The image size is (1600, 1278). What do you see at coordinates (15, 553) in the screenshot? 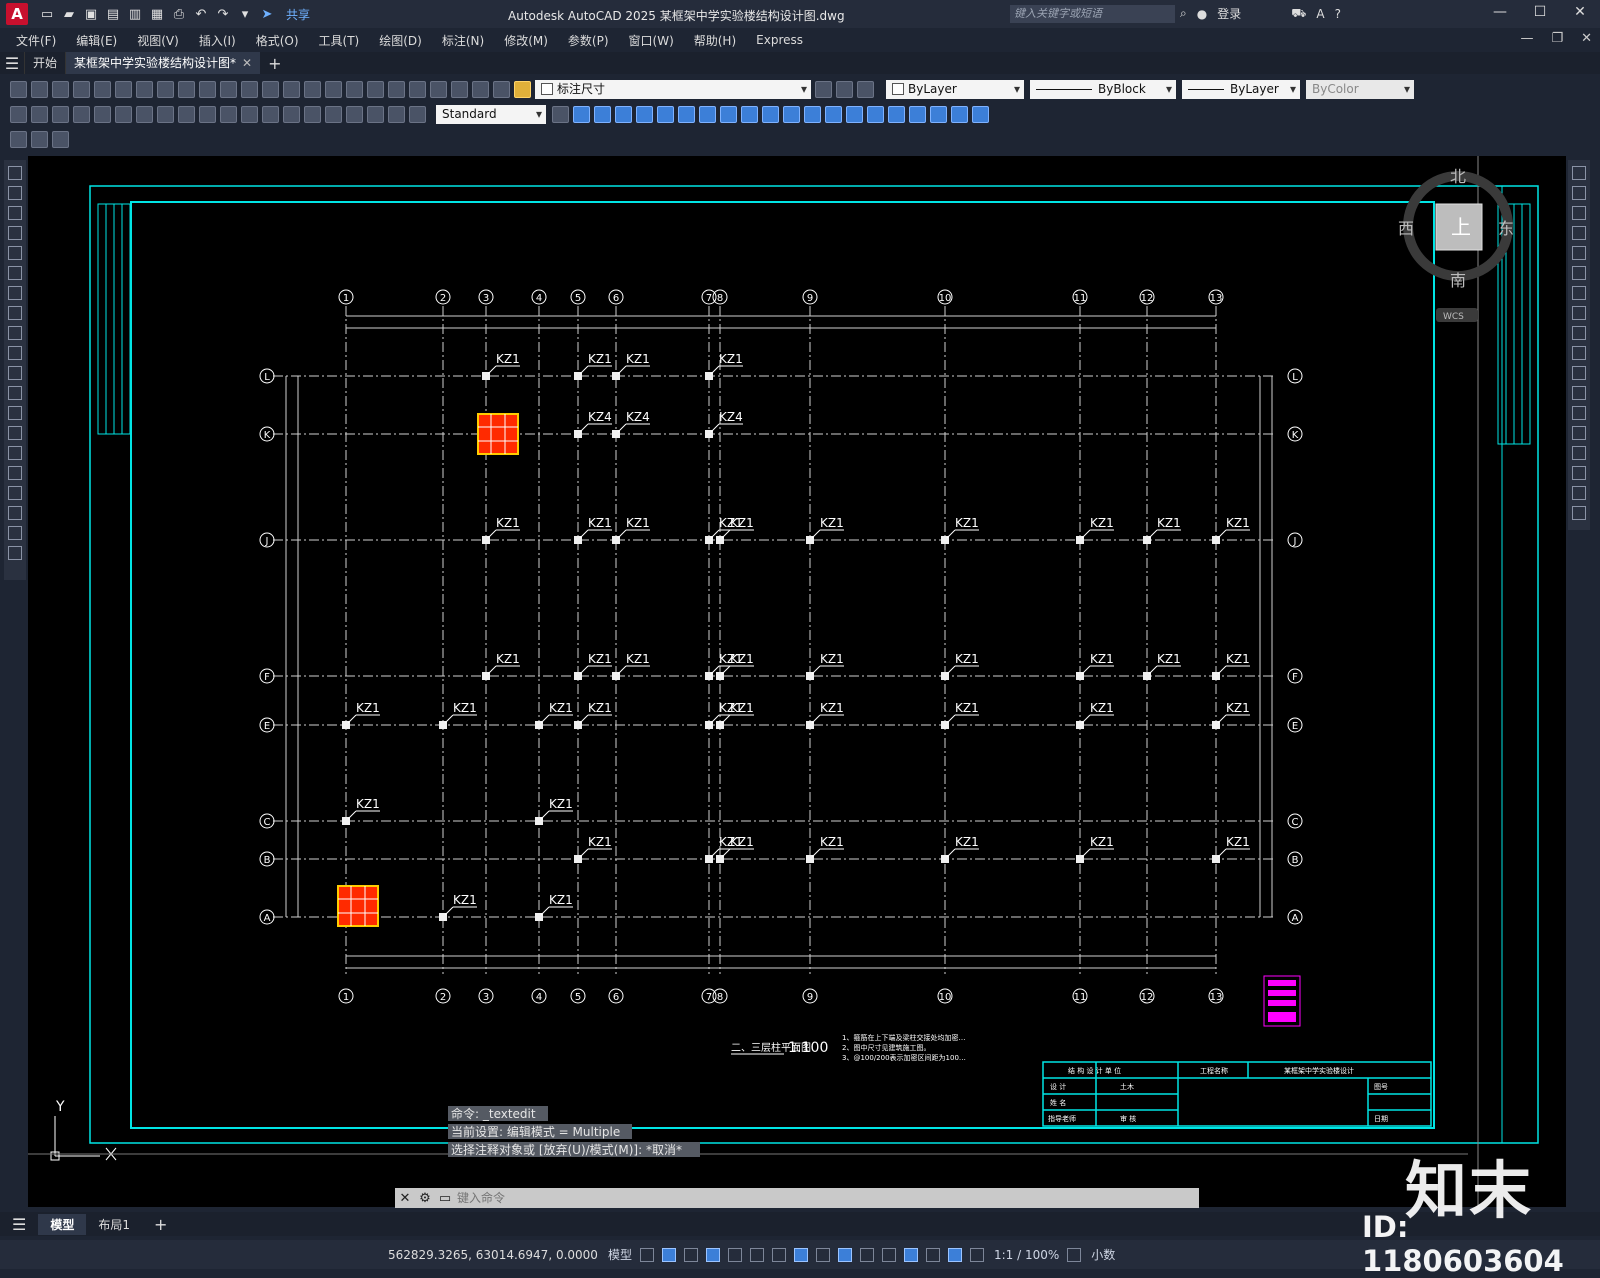
I see `add-selected-icon` at bounding box center [15, 553].